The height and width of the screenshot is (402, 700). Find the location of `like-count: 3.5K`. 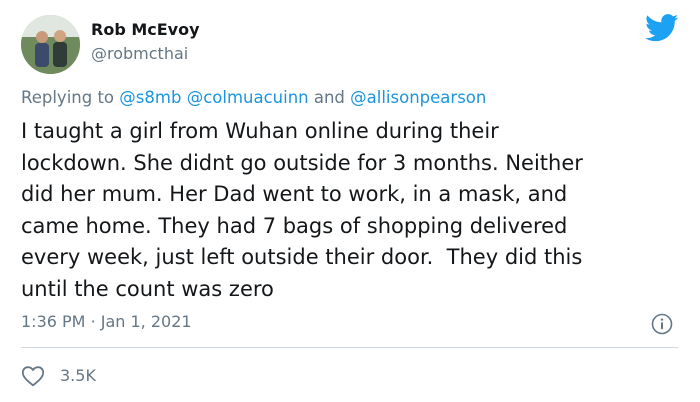

like-count: 3.5K is located at coordinates (78, 375).